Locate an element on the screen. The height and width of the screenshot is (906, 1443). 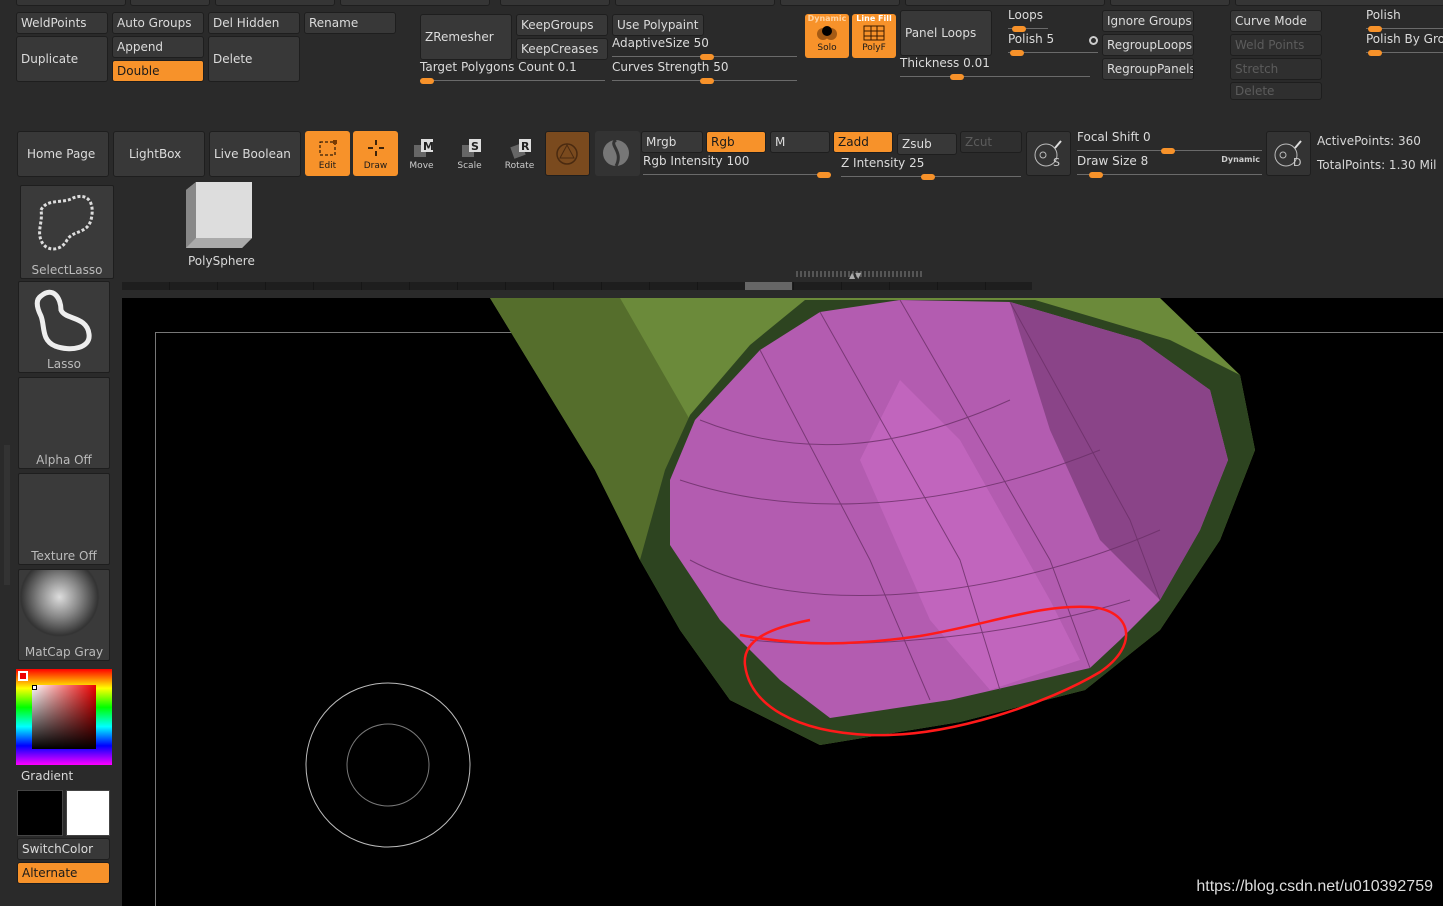
alpha-selector: Alpha Off is located at coordinates (64, 423).